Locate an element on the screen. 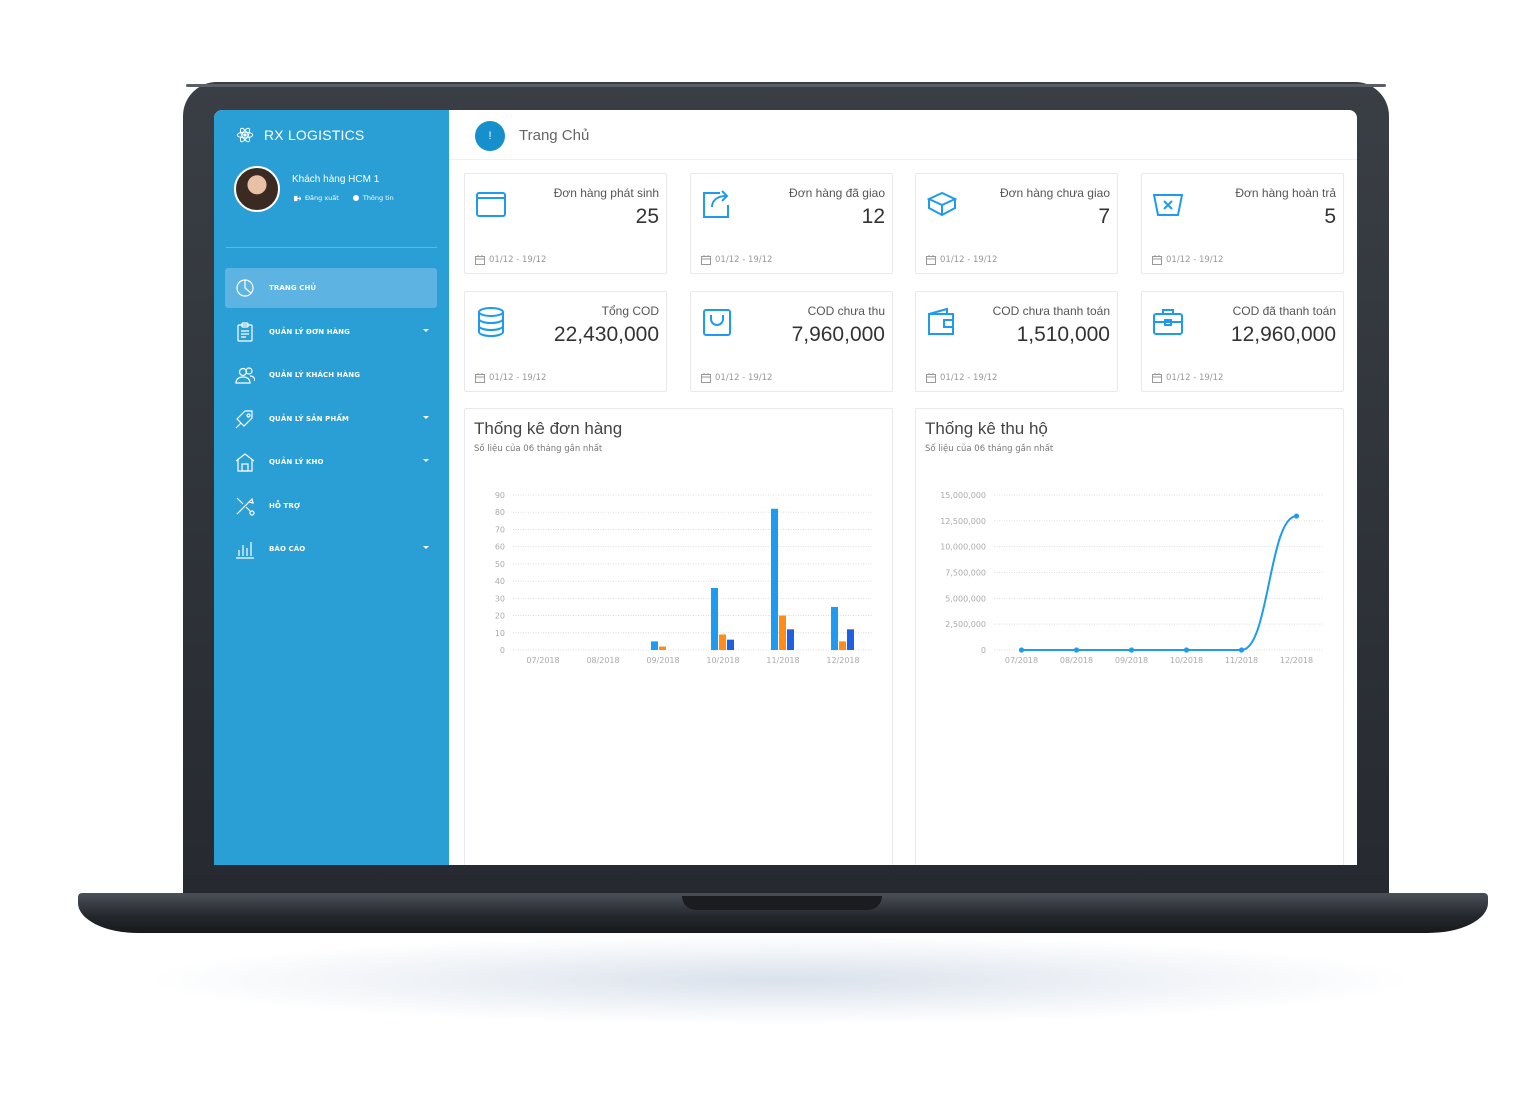 The width and height of the screenshot is (1521, 1110). brand-name: RX LOGISTICS is located at coordinates (314, 135).